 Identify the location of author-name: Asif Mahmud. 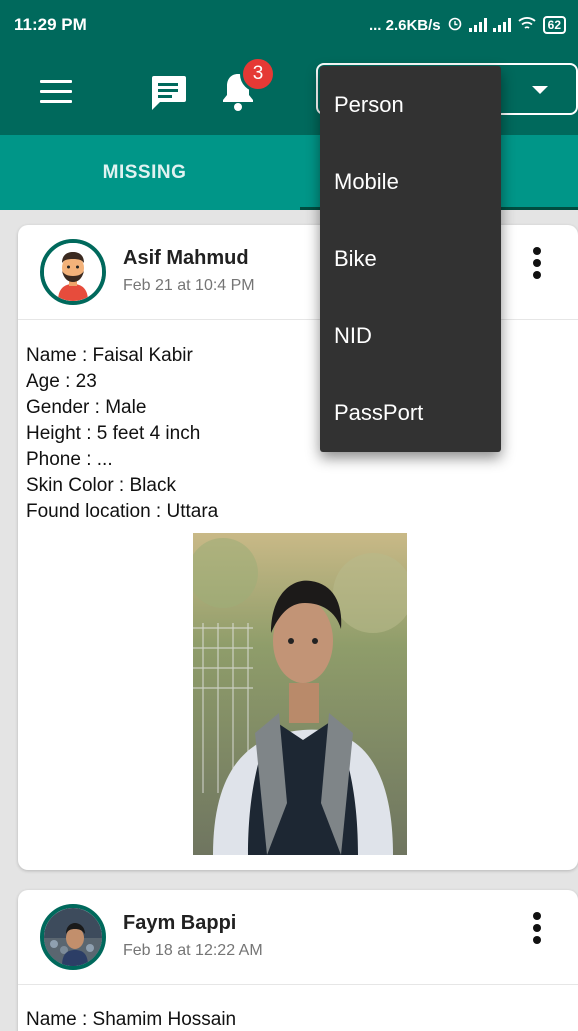
(186, 258).